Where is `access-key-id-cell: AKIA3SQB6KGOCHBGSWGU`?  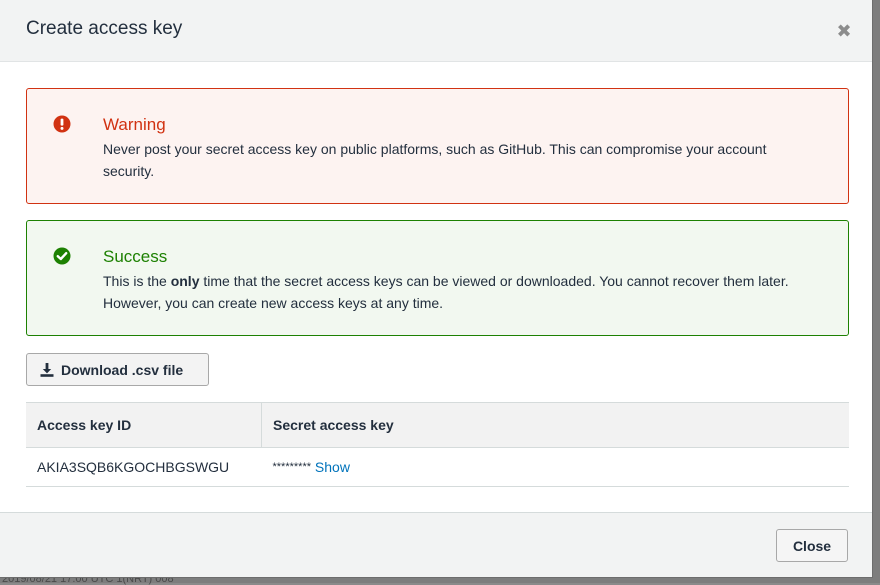 access-key-id-cell: AKIA3SQB6KGOCHBGSWGU is located at coordinates (144, 467).